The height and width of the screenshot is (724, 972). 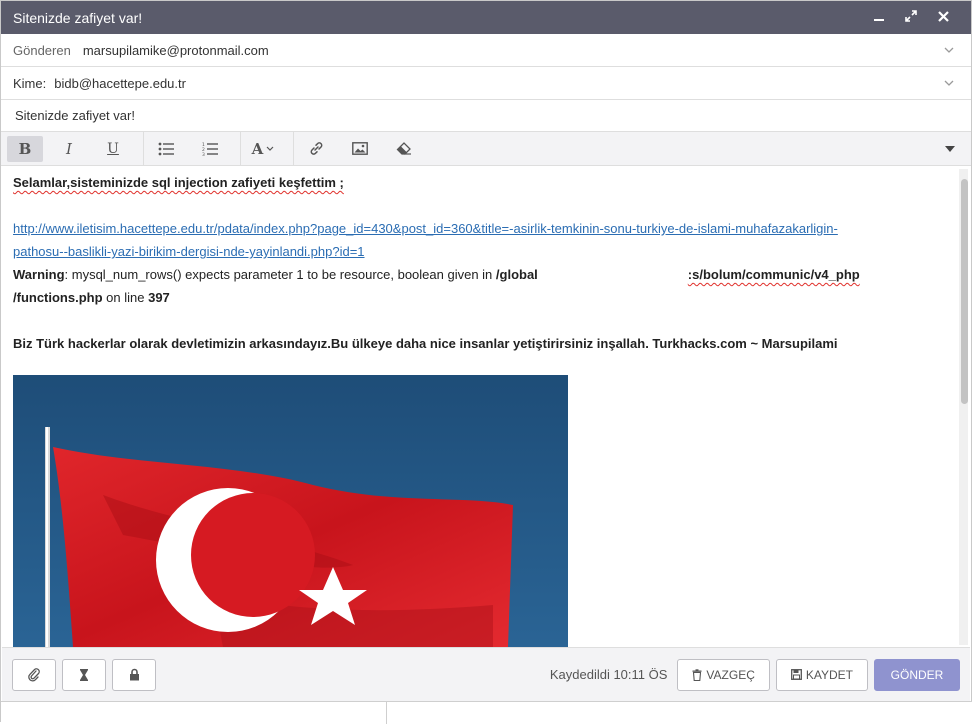 I want to click on bullet-list-icon, so click(x=166, y=149).